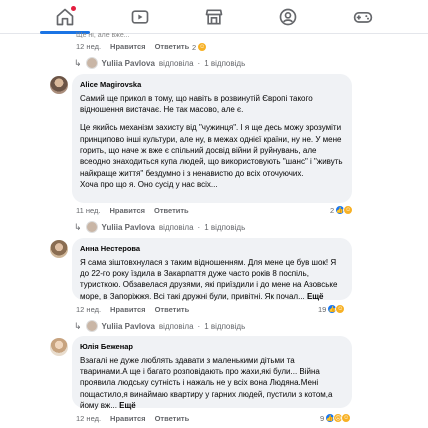  I want to click on marketplace-tab, so click(214, 17).